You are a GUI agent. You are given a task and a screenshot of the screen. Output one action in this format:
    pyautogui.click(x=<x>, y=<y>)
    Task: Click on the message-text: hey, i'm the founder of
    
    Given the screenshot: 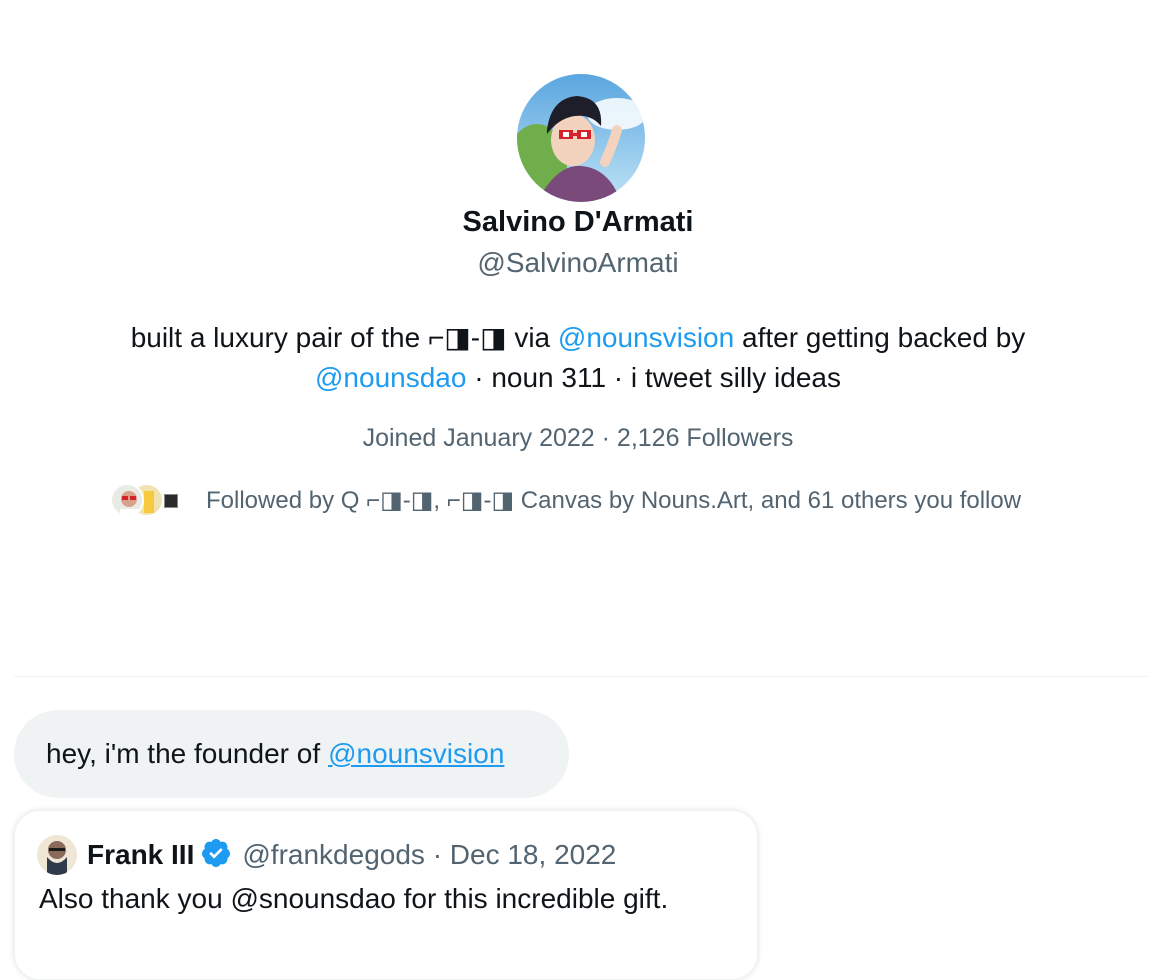 What is the action you would take?
    pyautogui.click(x=183, y=753)
    